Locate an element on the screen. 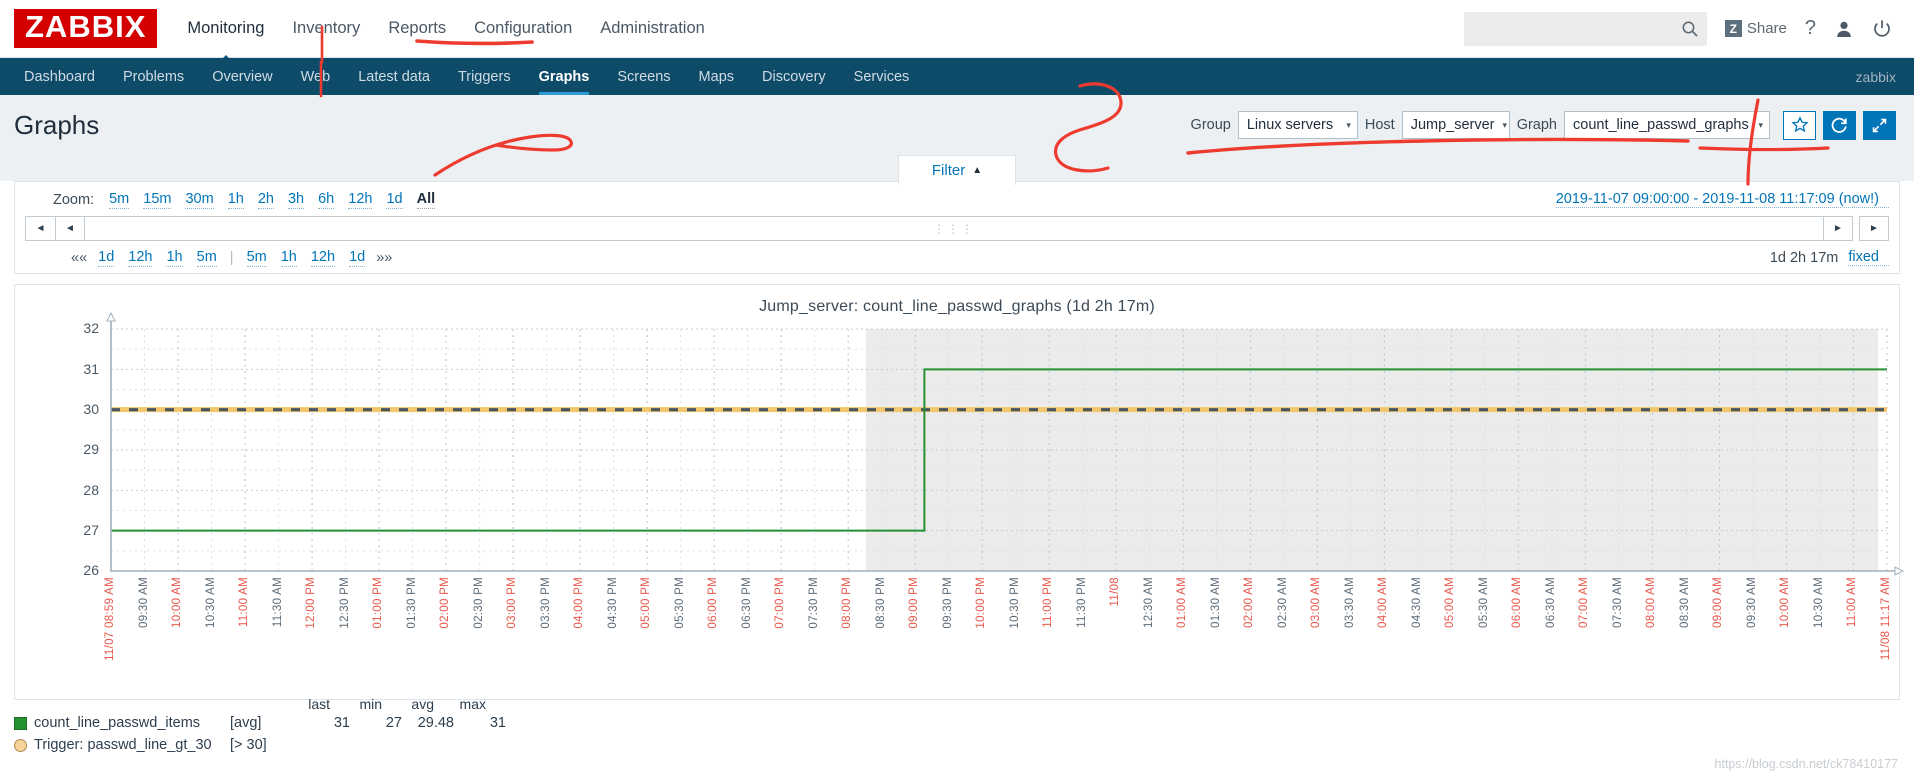  x-axis-tick-label: 09:30 AM is located at coordinates (143, 603).